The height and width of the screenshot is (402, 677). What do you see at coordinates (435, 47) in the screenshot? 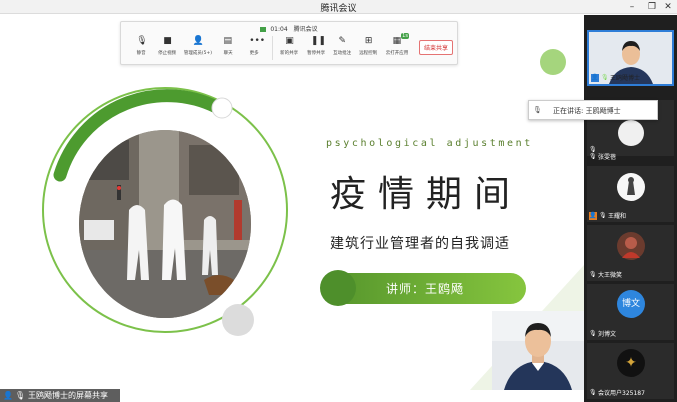
I see `stop-share-button: 结束共享` at bounding box center [435, 47].